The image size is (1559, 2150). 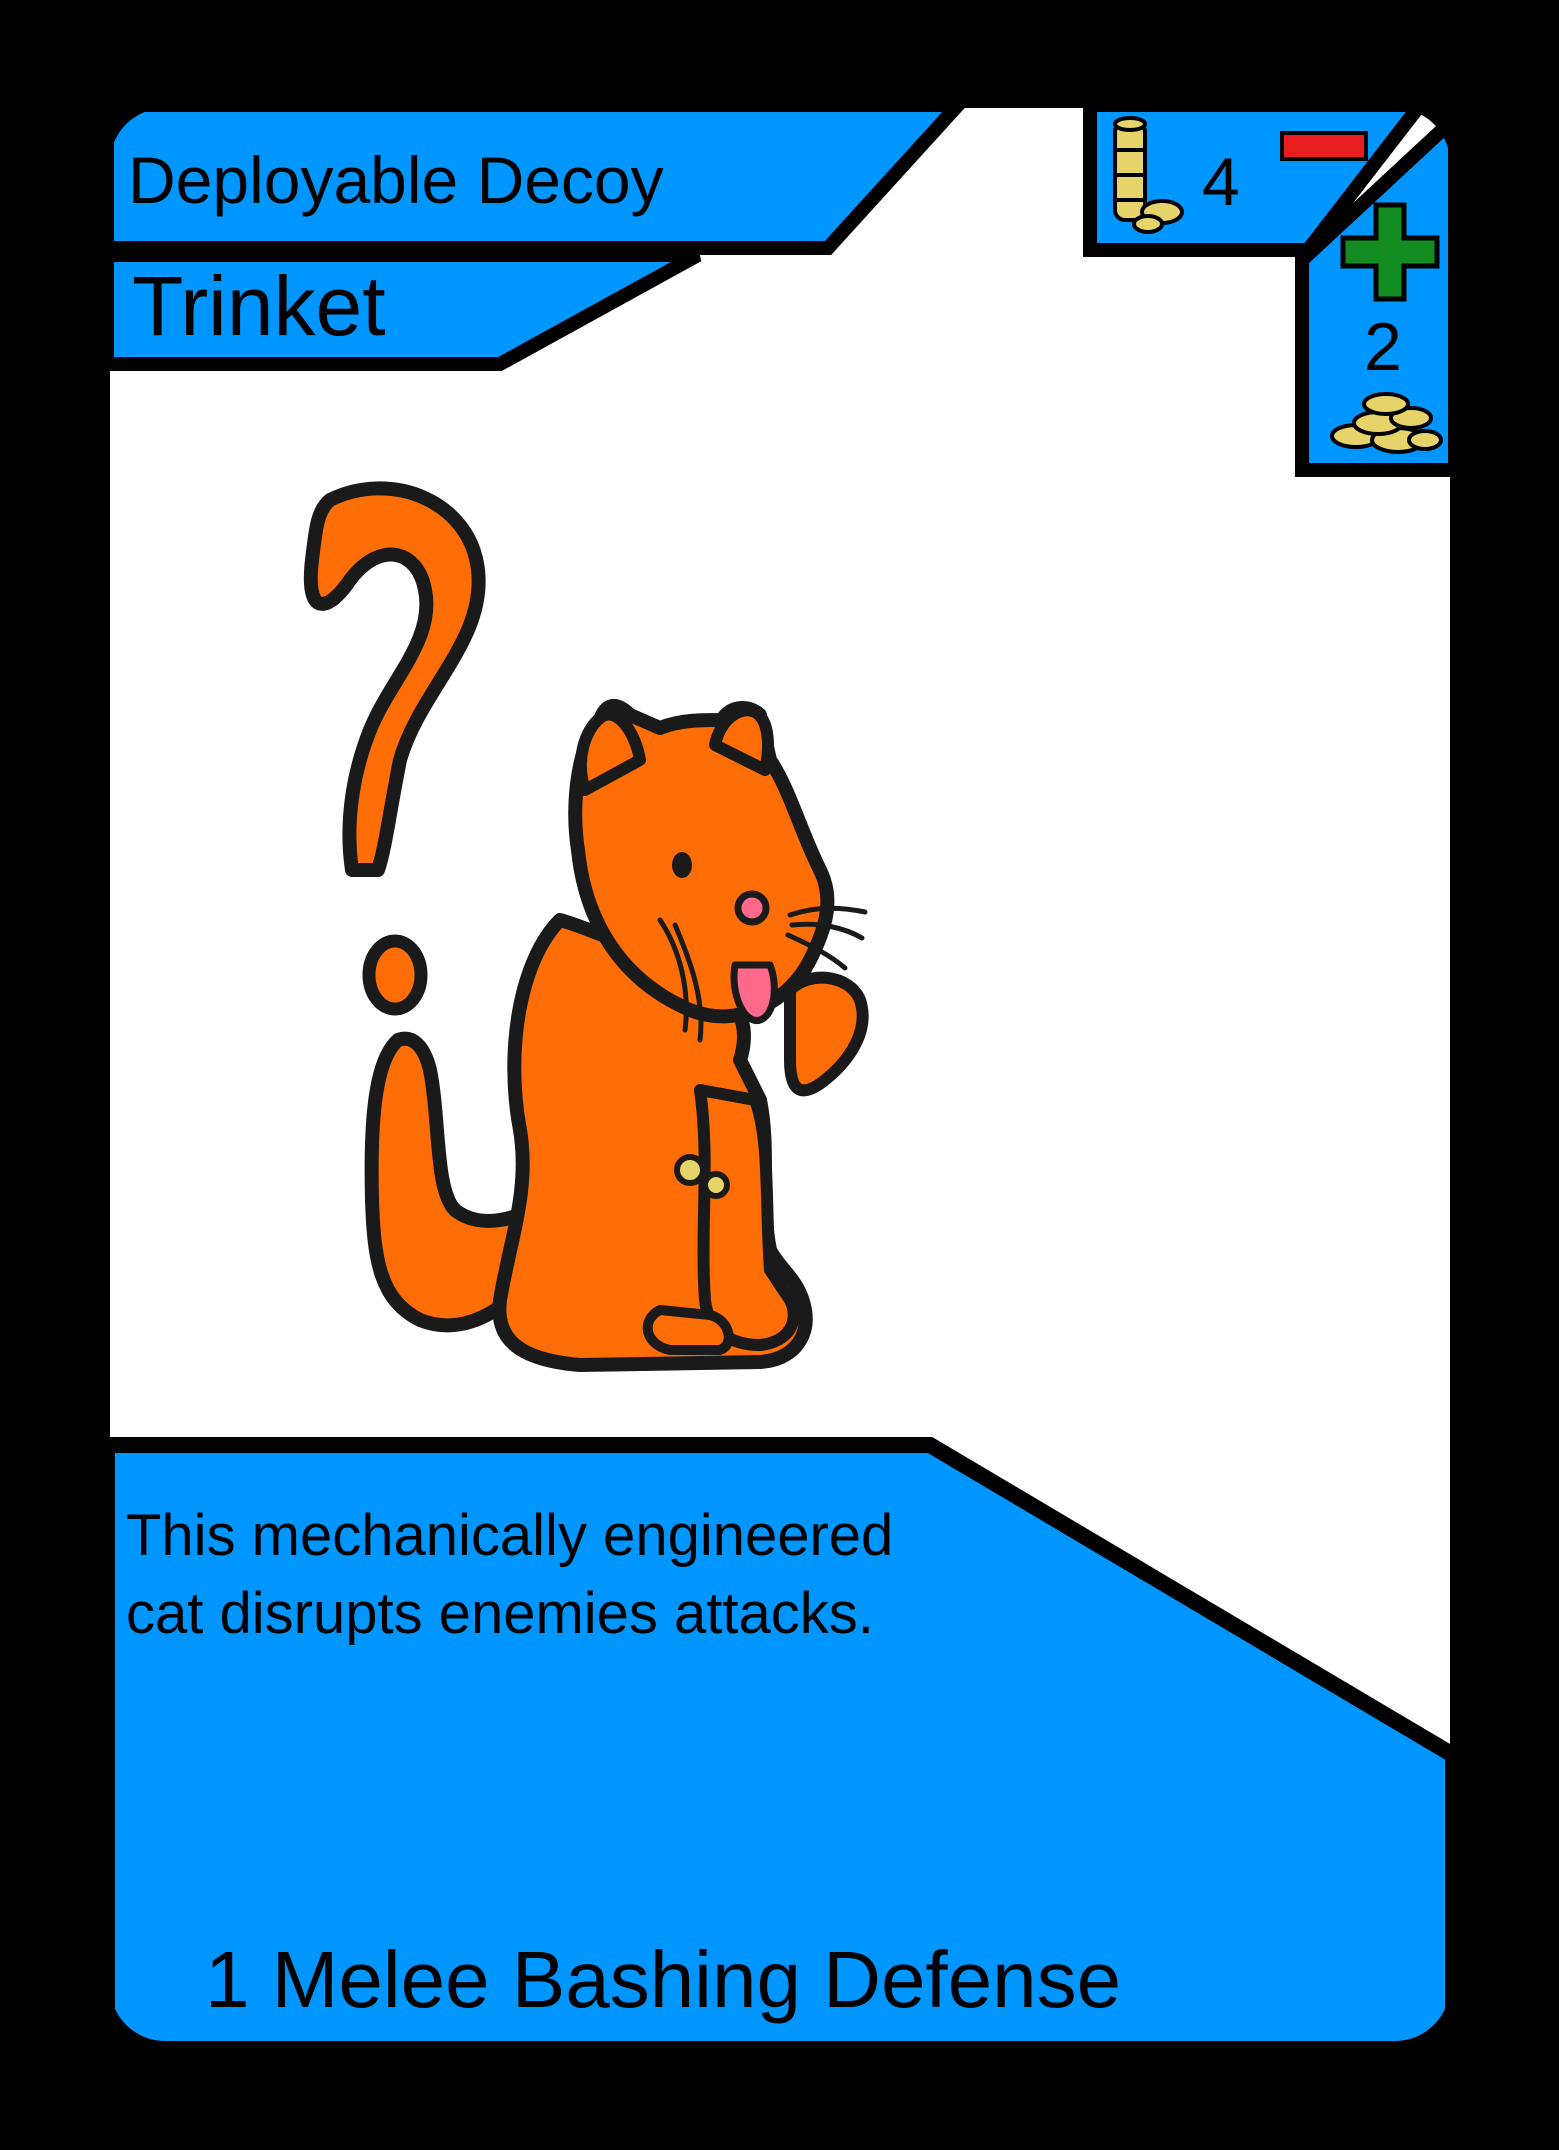 I want to click on card-description-line-2: cat disrupts enemies attacks., so click(x=500, y=1613).